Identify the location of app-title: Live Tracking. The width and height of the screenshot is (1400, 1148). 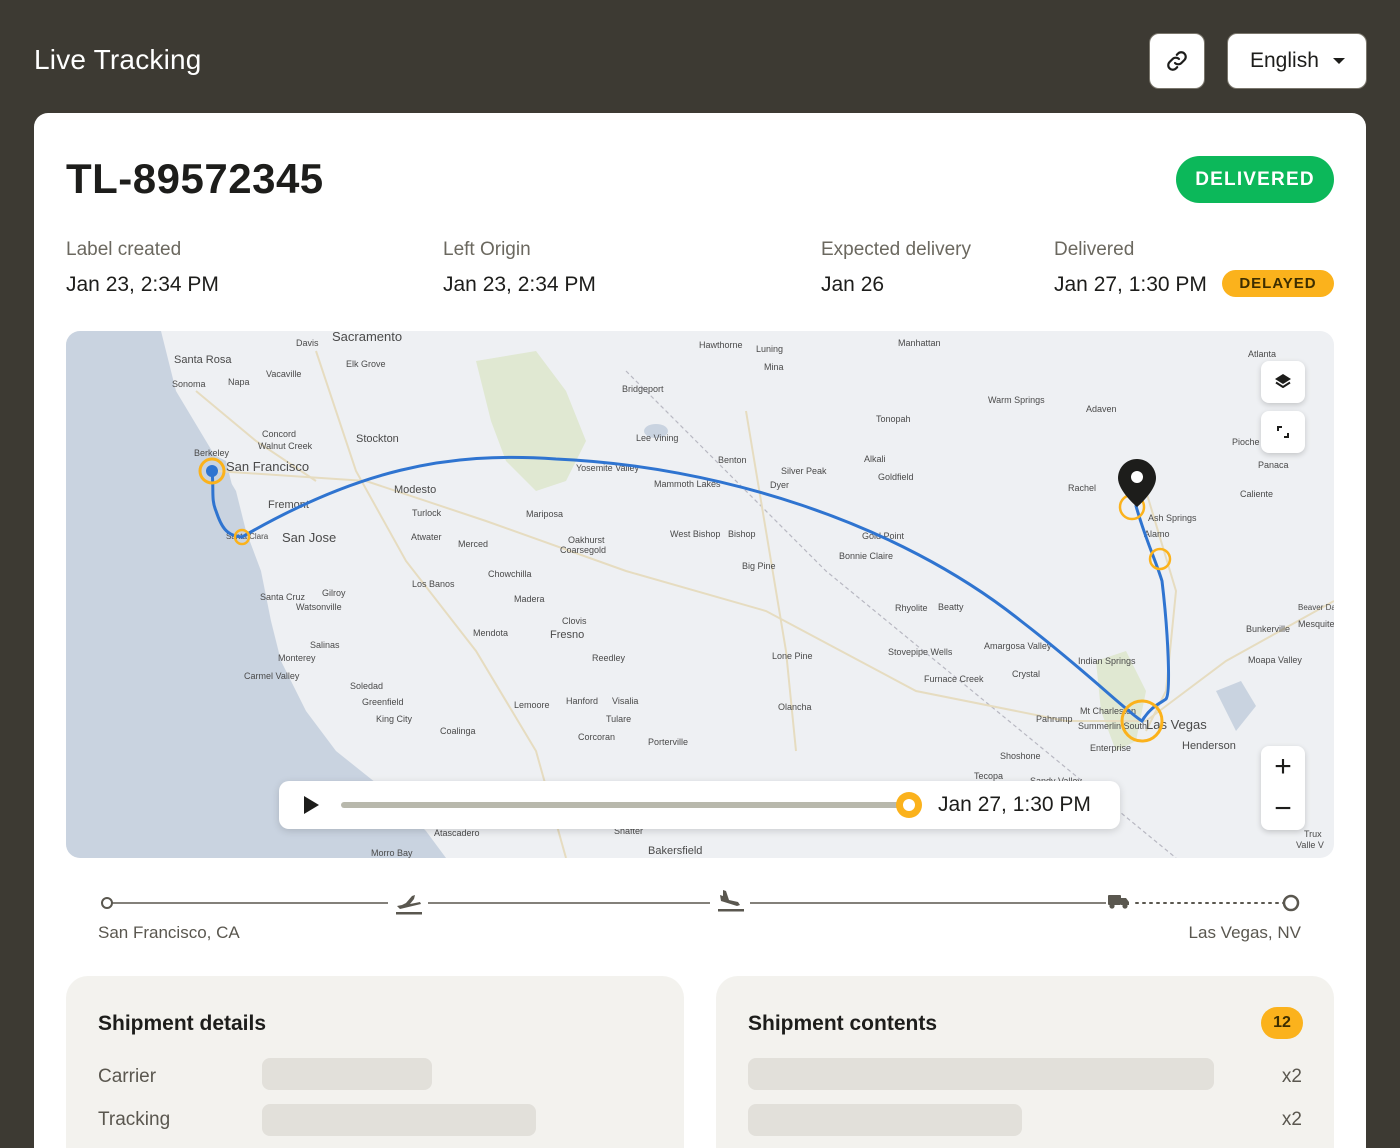
(118, 59).